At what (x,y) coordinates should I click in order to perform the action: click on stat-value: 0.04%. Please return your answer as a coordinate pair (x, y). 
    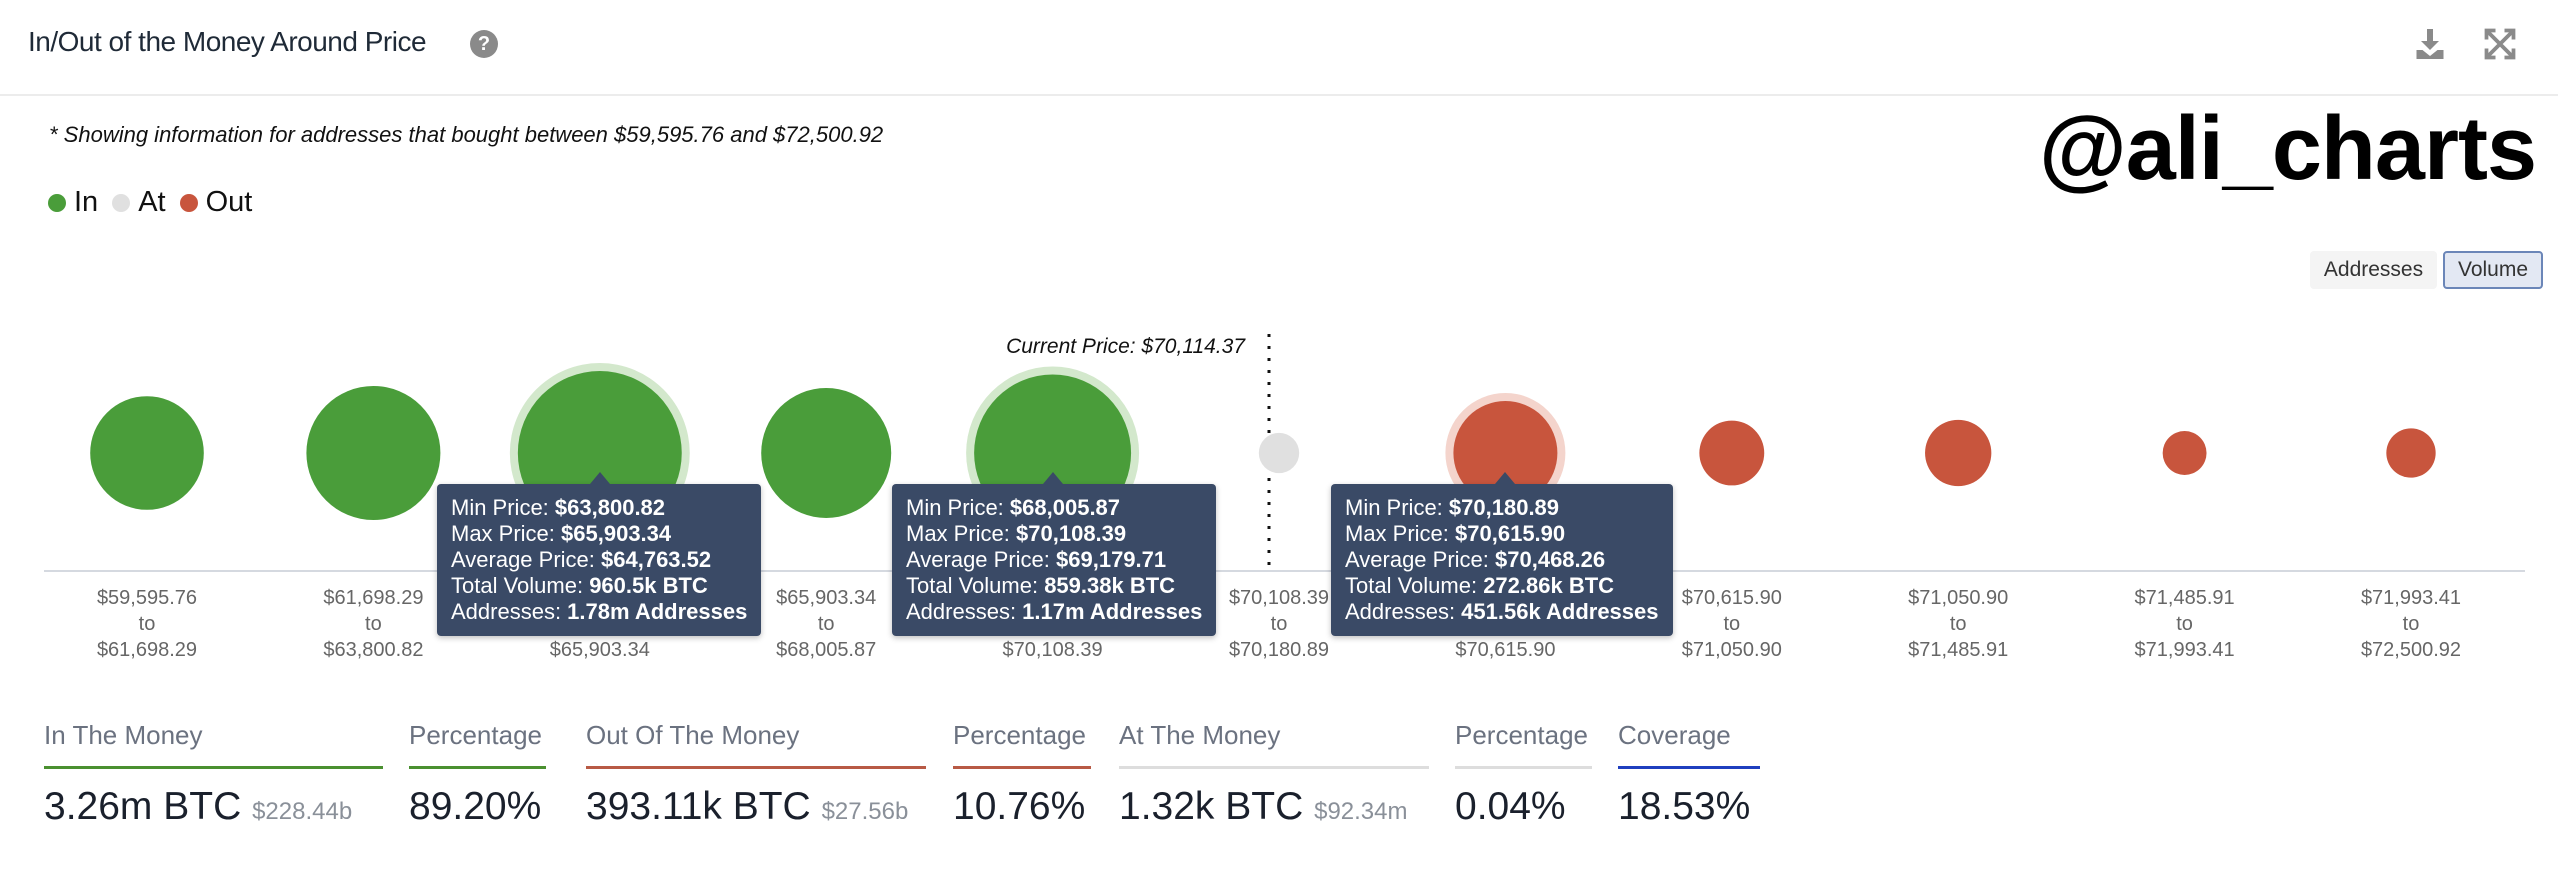
    Looking at the image, I should click on (1510, 806).